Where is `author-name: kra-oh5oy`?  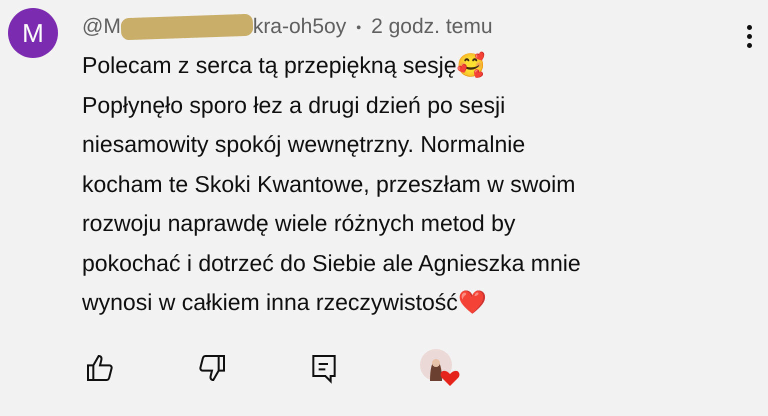 author-name: kra-oh5oy is located at coordinates (299, 27).